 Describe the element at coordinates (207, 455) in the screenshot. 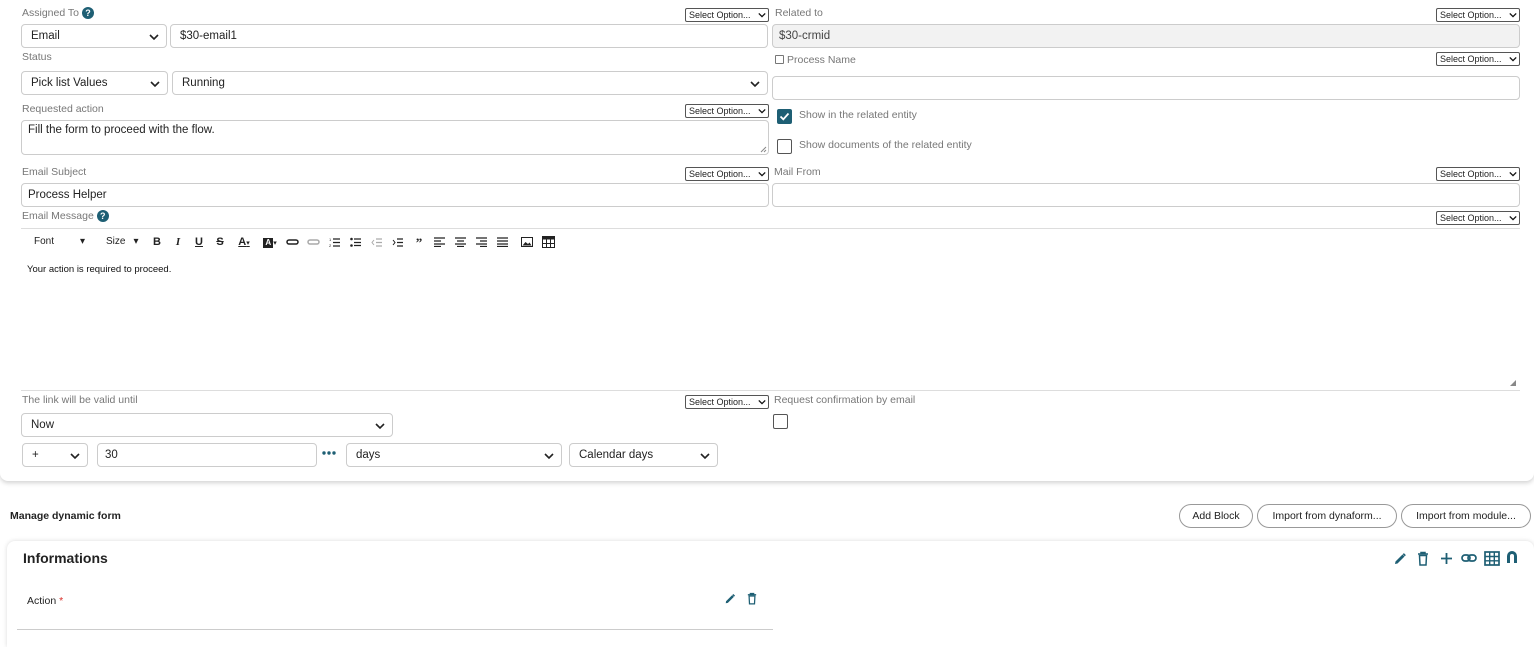

I see `amount-input: 30` at that location.